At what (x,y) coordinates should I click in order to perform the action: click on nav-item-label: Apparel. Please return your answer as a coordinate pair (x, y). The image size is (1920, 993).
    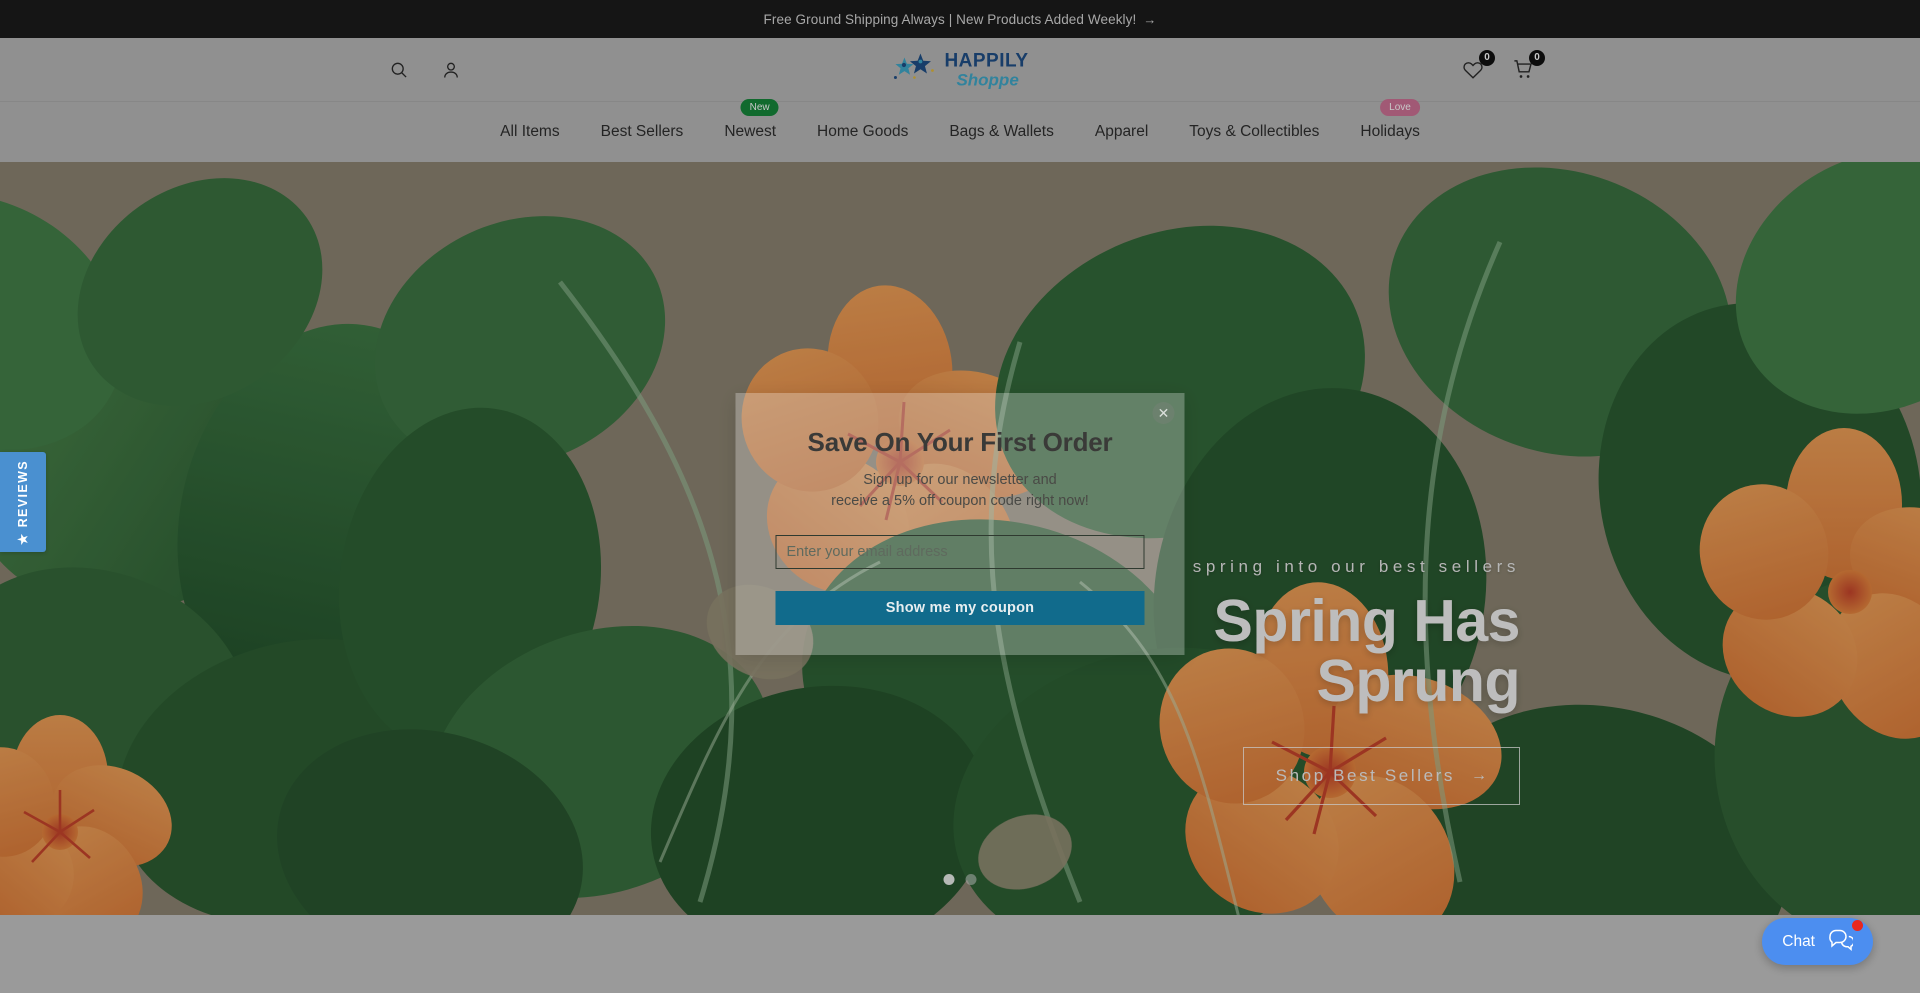
    Looking at the image, I should click on (1121, 131).